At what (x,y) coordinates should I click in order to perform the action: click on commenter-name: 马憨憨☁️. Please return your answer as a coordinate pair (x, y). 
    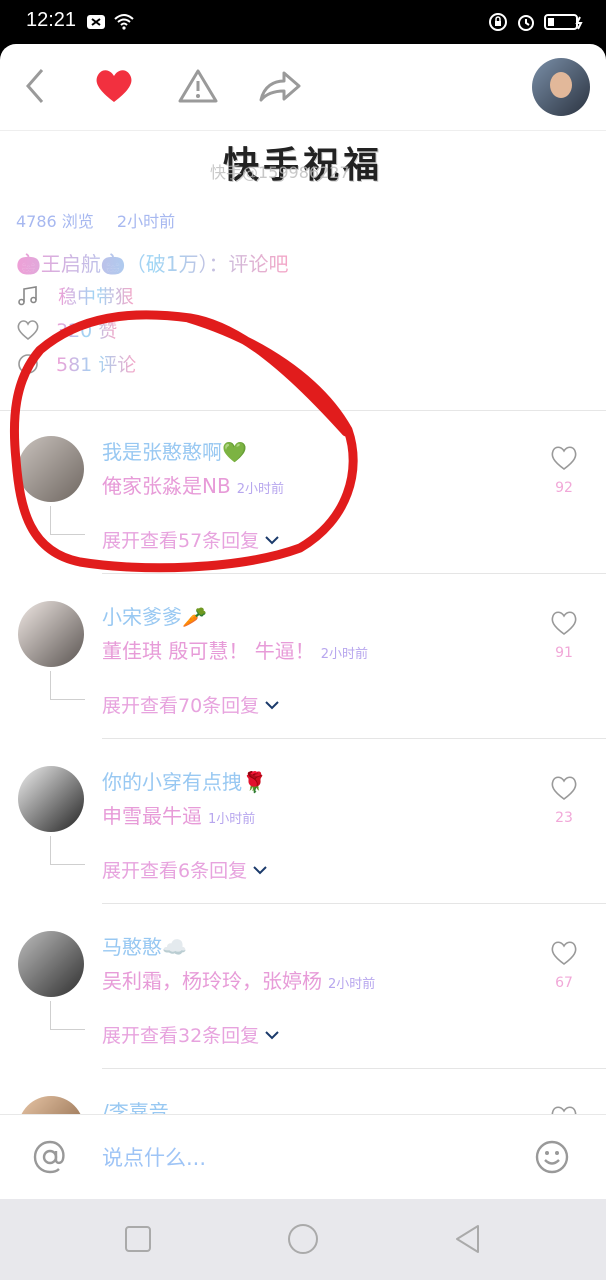
    Looking at the image, I should click on (144, 945).